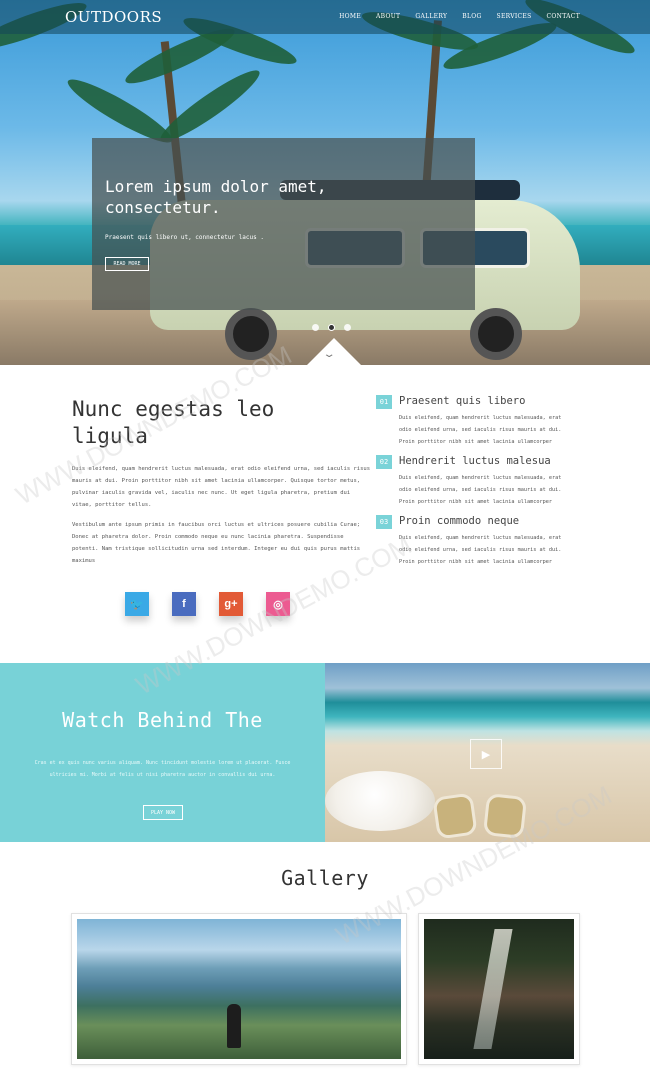 This screenshot has width=650, height=1080. I want to click on google-plus-icon: g+, so click(231, 604).